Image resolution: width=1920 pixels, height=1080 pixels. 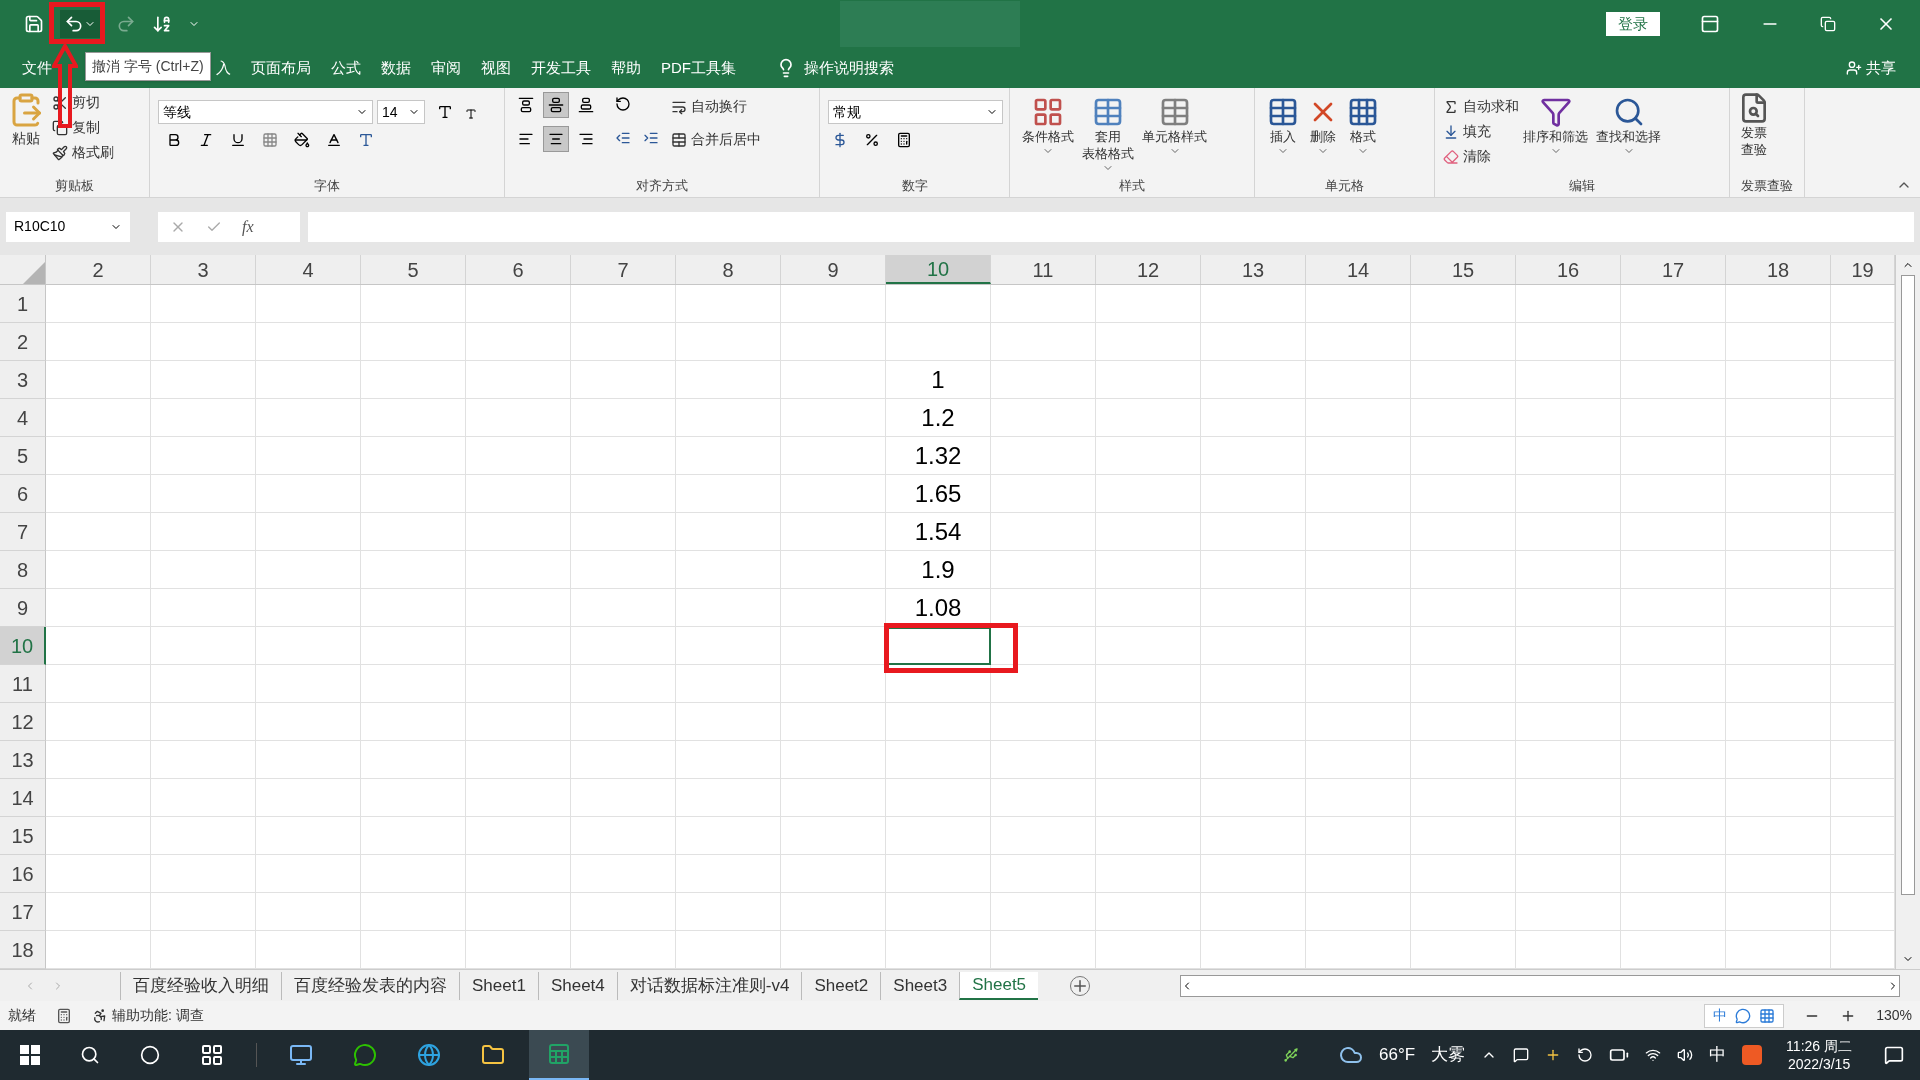 What do you see at coordinates (1555, 133) in the screenshot?
I see `sort-filter-button: 排序和筛选` at bounding box center [1555, 133].